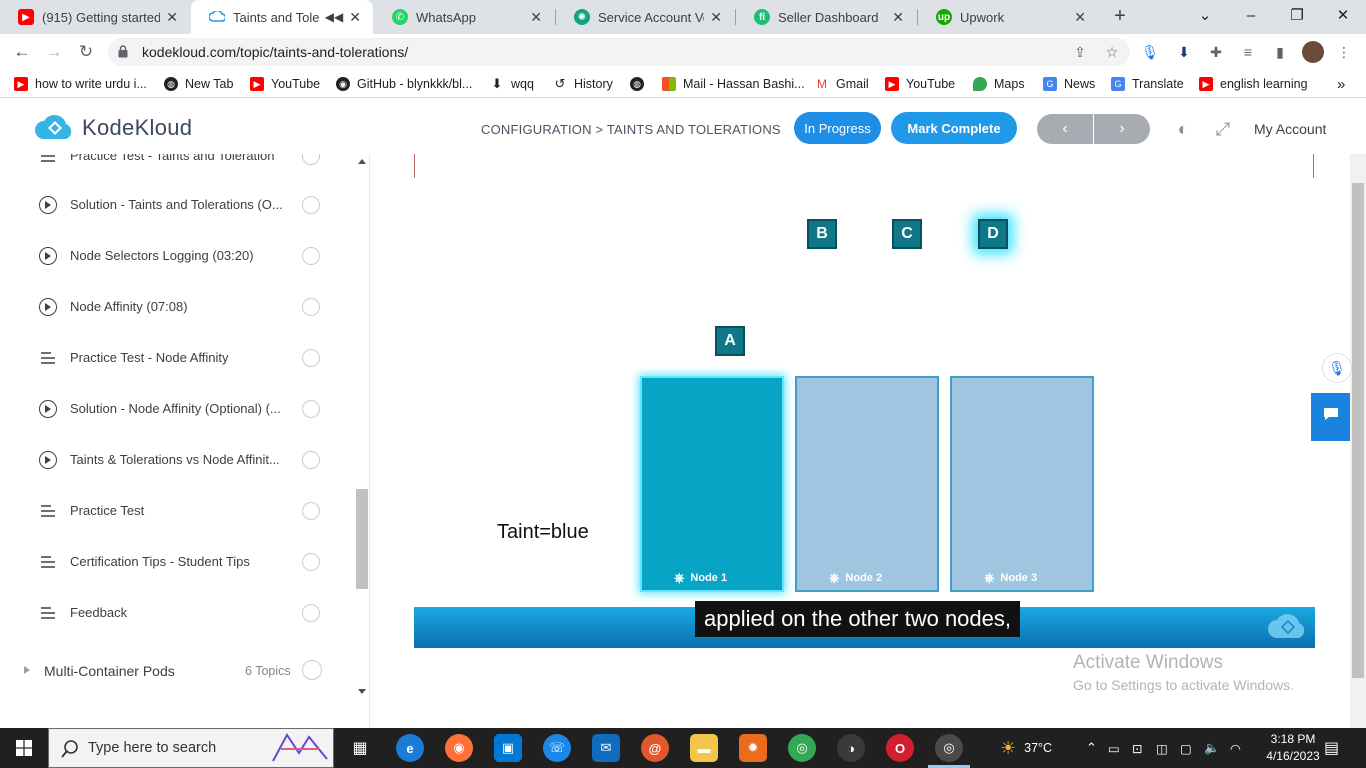  Describe the element at coordinates (640, 84) in the screenshot. I see `bookmark-item: ◍` at that location.